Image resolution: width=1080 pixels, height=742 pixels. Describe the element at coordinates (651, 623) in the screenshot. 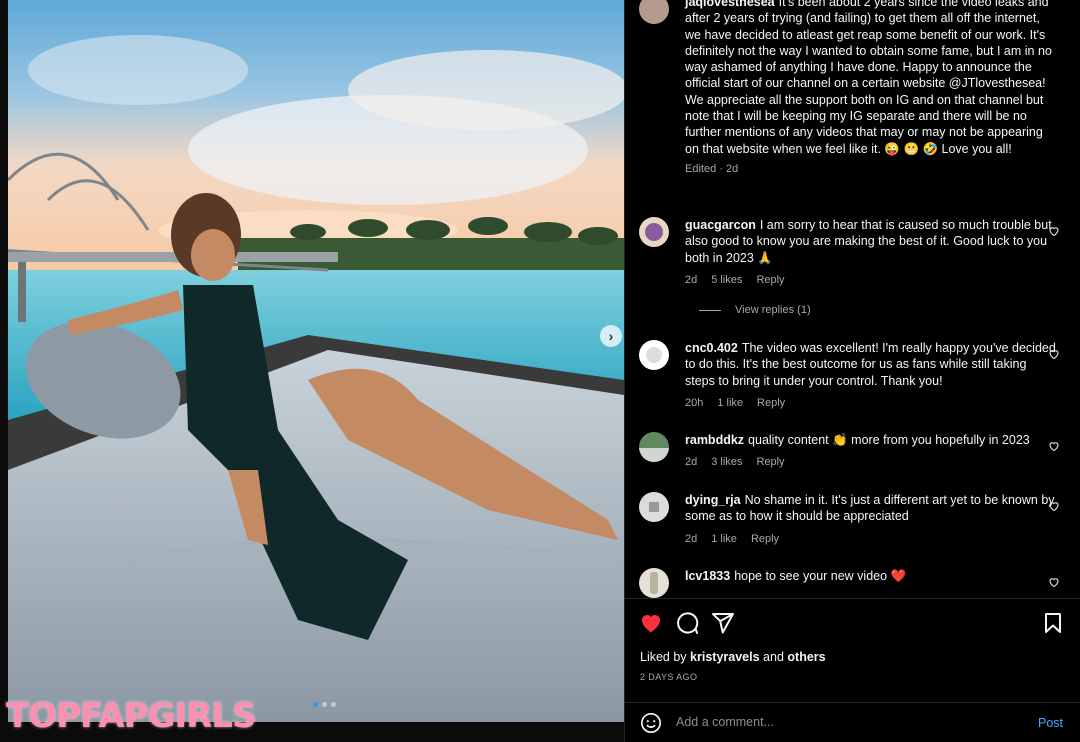

I see `heart-filled-icon` at that location.